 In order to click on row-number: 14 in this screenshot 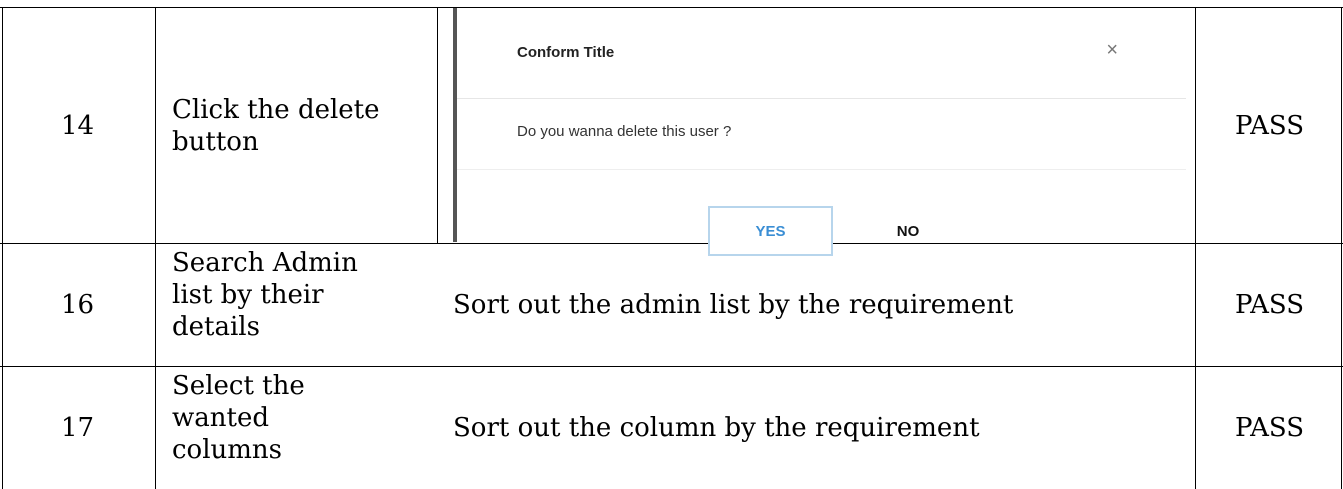, I will do `click(77, 126)`.